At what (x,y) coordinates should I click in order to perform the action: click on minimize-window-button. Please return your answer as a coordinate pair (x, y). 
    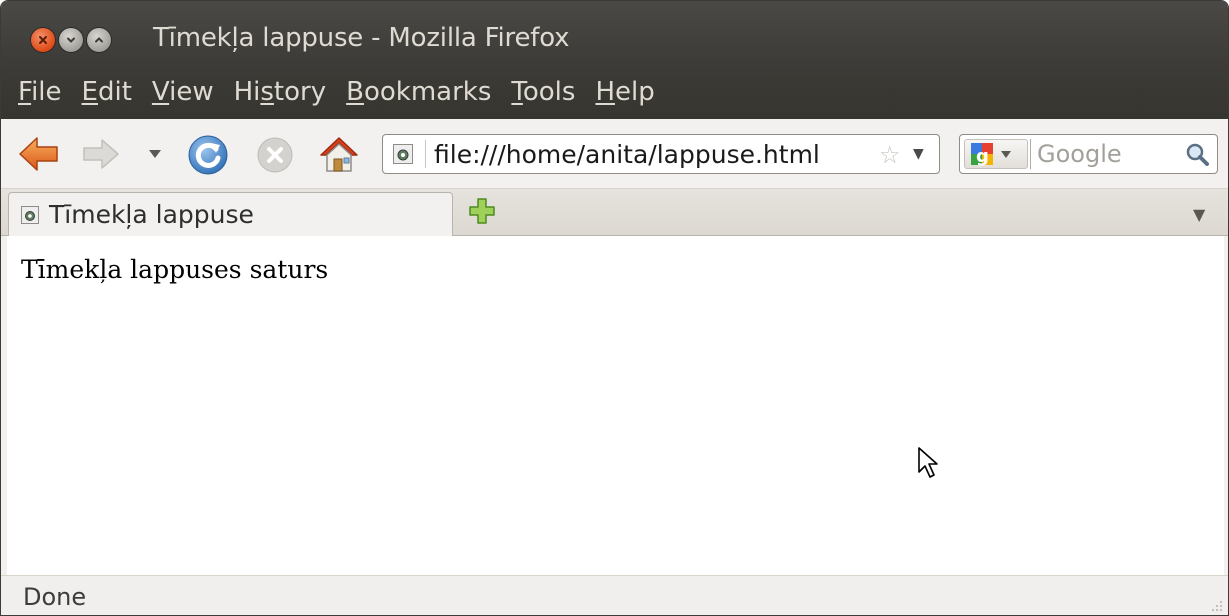
    Looking at the image, I should click on (71, 40).